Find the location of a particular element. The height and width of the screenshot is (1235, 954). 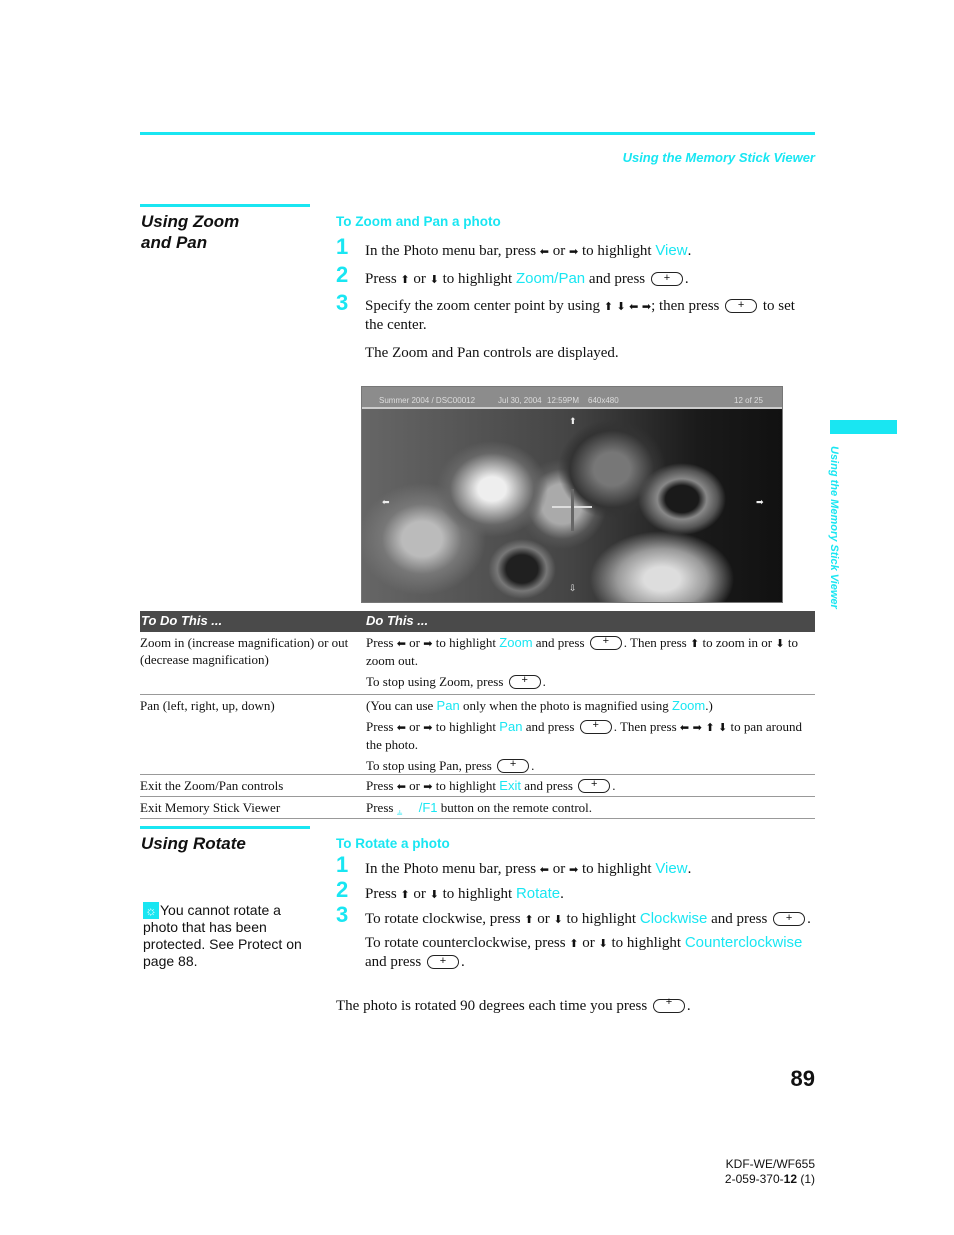

flower-photo: ⬆ ⇩ ⬅ ➡ is located at coordinates (572, 505).